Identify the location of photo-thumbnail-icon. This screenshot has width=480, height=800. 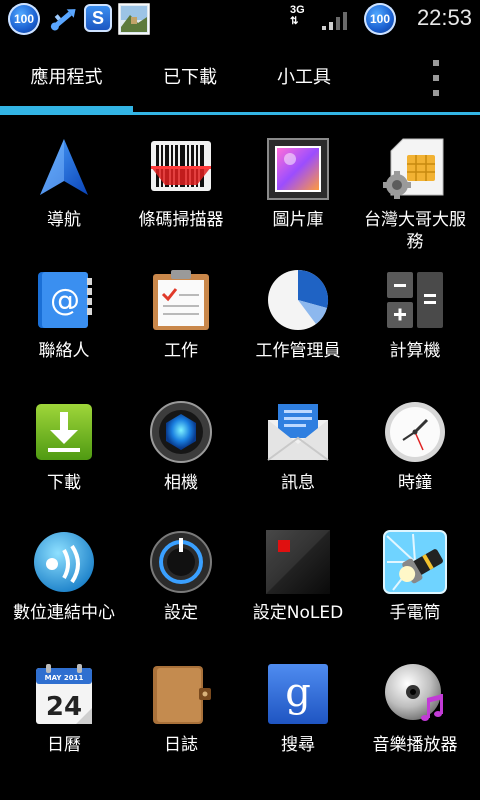
(134, 19).